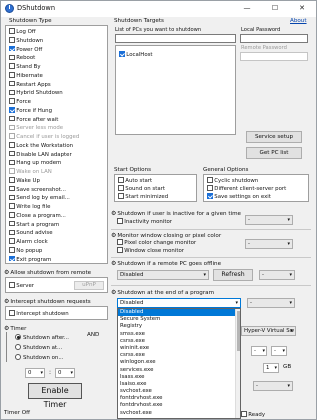  What do you see at coordinates (163, 275) in the screenshot?
I see `remote-pc-select: Disabled ▾` at bounding box center [163, 275].